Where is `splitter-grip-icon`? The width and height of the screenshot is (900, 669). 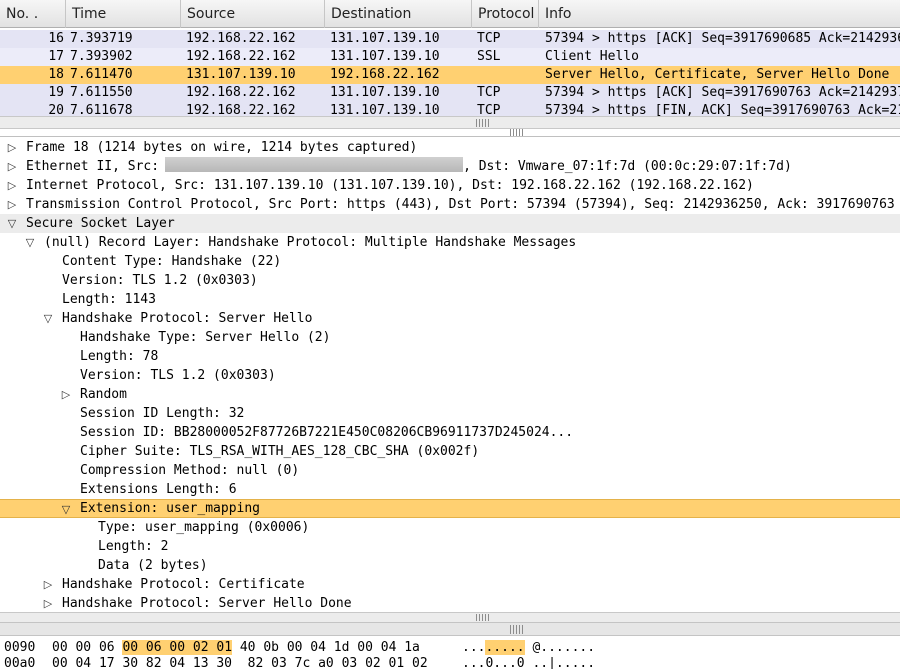
splitter-grip-icon is located at coordinates (517, 629).